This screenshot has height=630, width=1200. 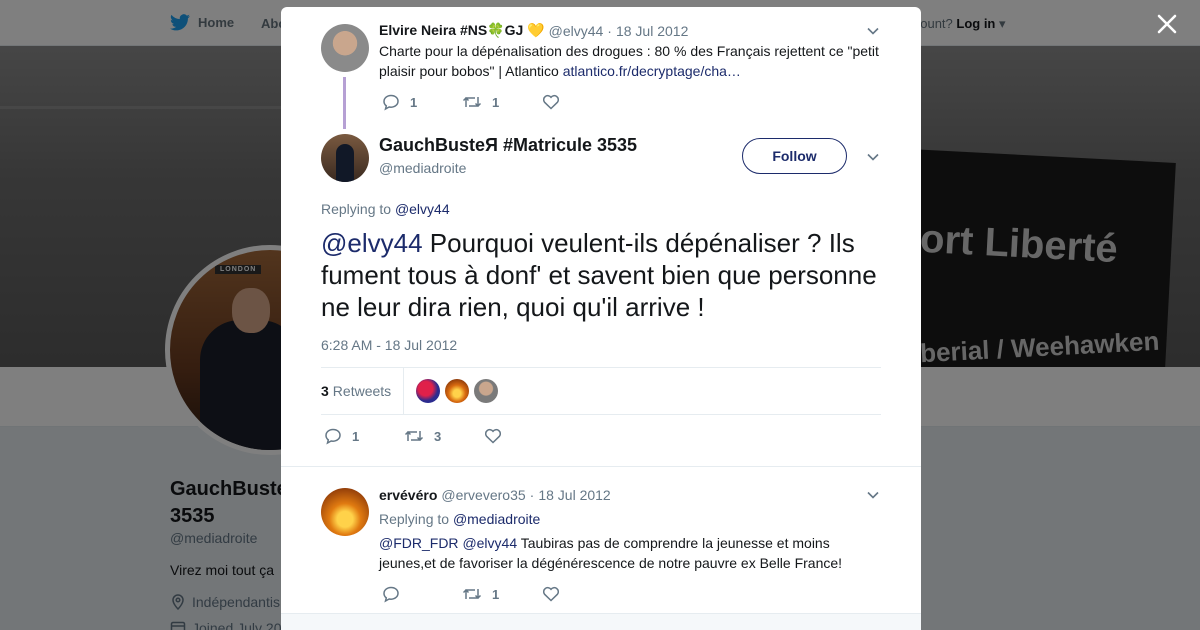 What do you see at coordinates (422, 168) in the screenshot?
I see `main-author-handle: @mediadroite` at bounding box center [422, 168].